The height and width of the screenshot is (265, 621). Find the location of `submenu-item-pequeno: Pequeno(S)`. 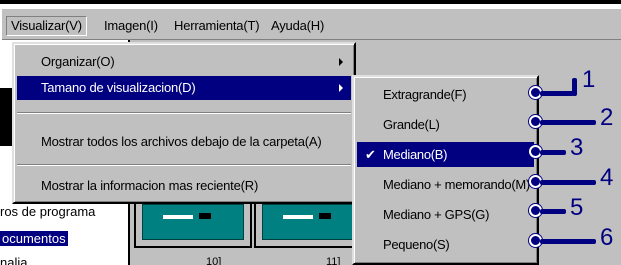

submenu-item-pequeno: Pequeno(S) is located at coordinates (445, 244).